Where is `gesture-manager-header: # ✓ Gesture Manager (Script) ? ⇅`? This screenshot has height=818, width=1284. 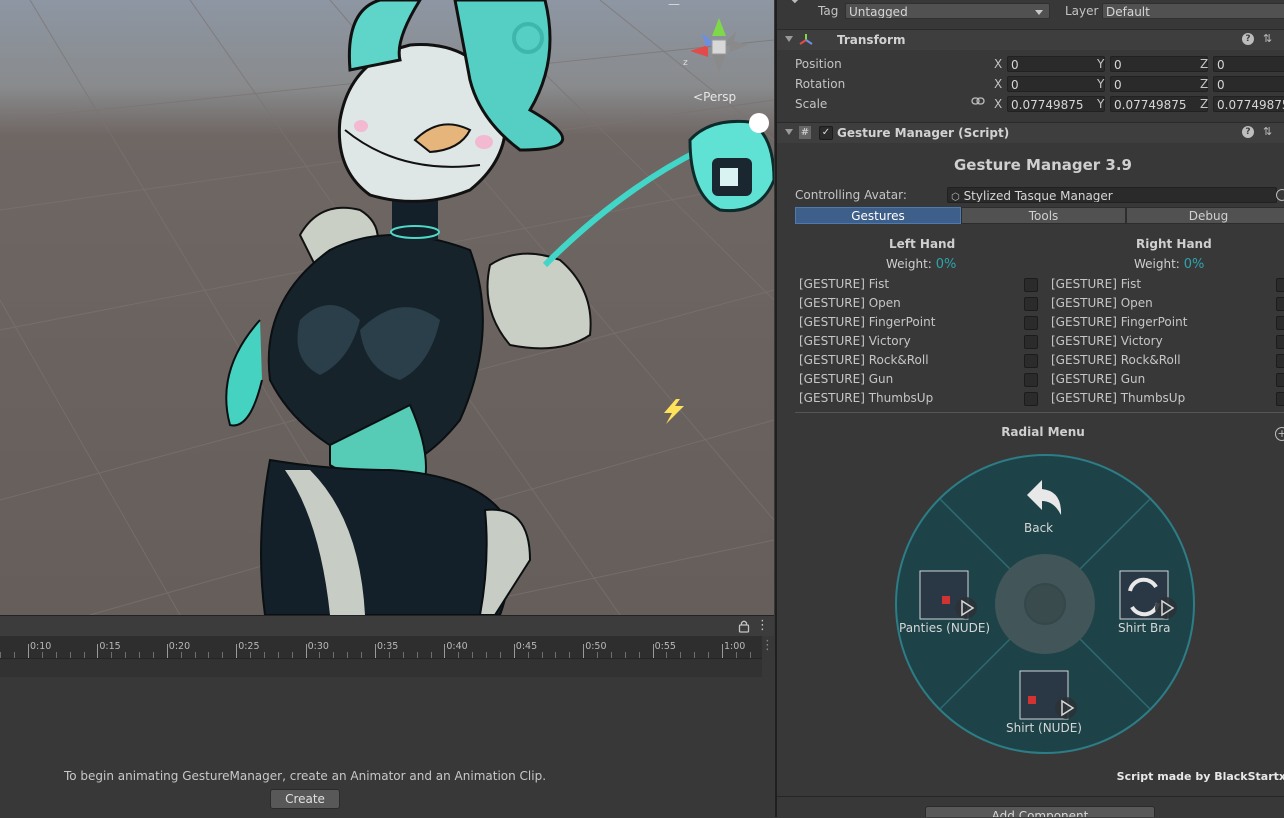 gesture-manager-header: # ✓ Gesture Manager (Script) ? ⇅ is located at coordinates (1030, 132).